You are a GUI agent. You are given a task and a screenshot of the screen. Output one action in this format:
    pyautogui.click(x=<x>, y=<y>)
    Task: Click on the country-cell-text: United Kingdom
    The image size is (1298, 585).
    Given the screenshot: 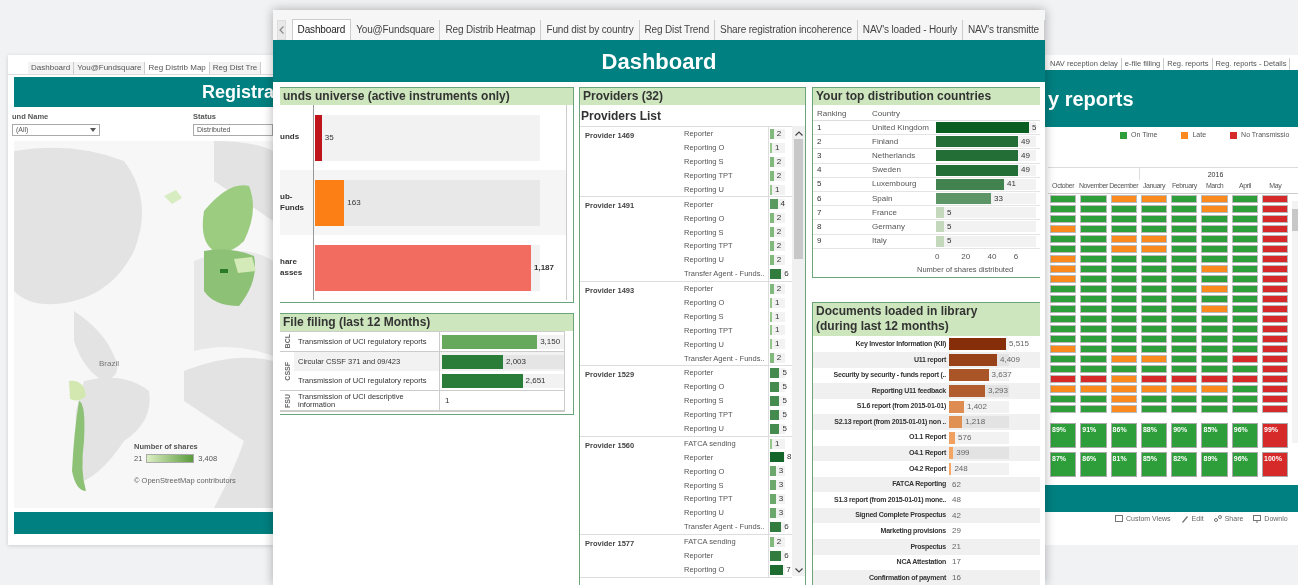 What is the action you would take?
    pyautogui.click(x=901, y=127)
    